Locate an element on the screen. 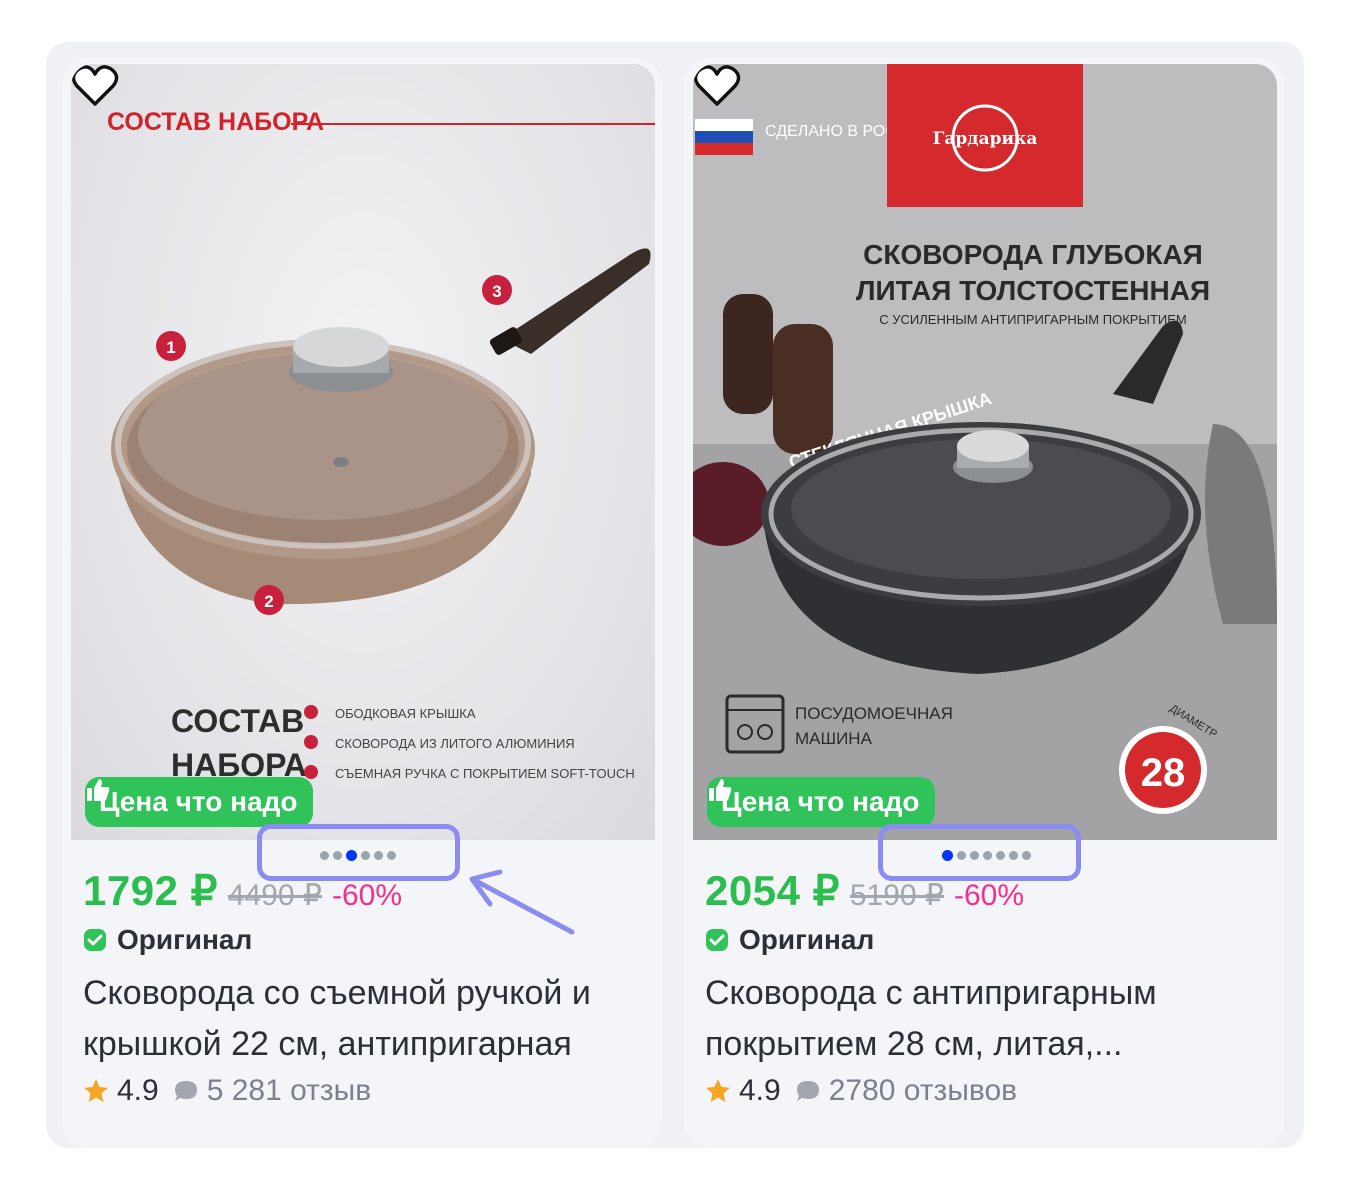 This screenshot has height=1191, width=1351. list-item-2: СКОВОРОДА ИЗ ЛИТОГО АЛЮМИНИЯ is located at coordinates (455, 743).